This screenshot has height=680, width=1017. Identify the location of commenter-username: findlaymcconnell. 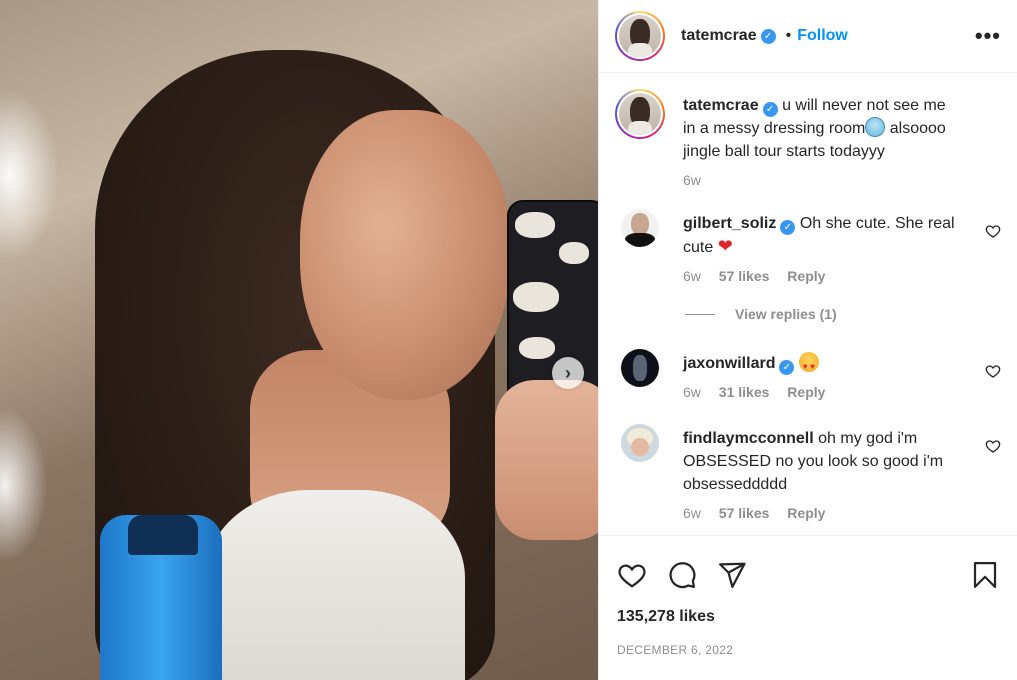
(748, 438).